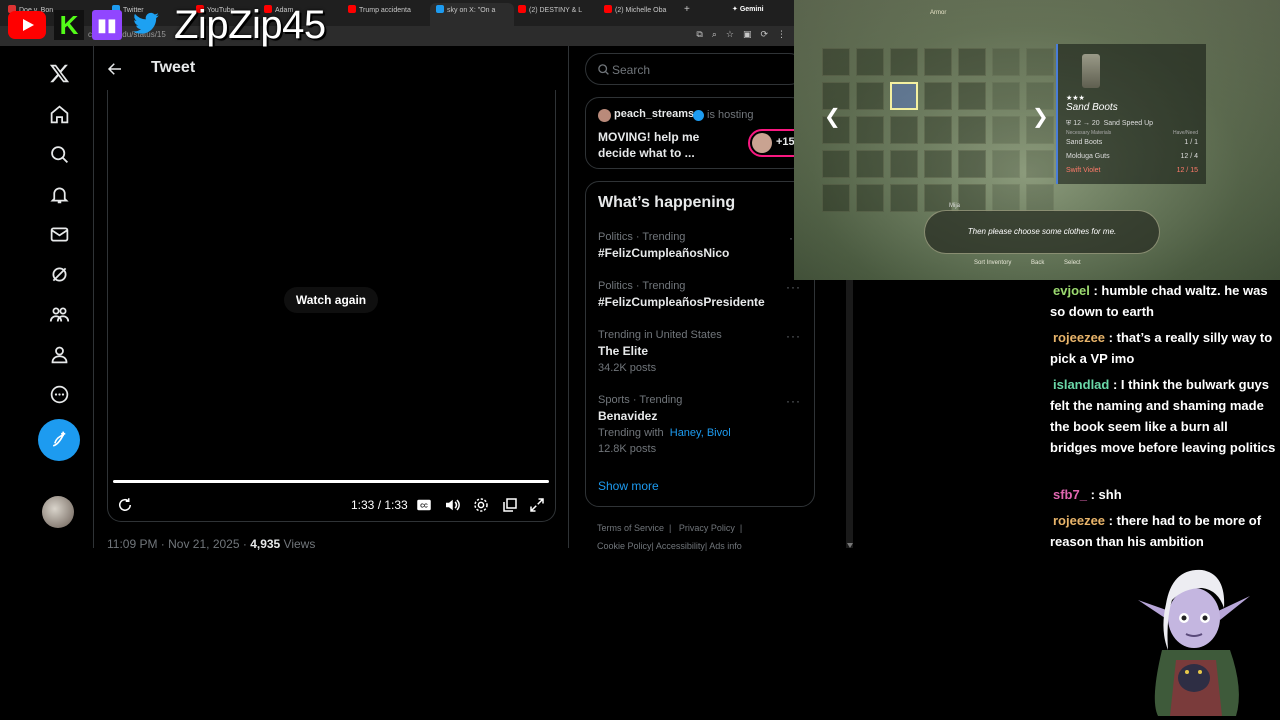  I want to click on twitter-bird-icon, so click(147, 25).